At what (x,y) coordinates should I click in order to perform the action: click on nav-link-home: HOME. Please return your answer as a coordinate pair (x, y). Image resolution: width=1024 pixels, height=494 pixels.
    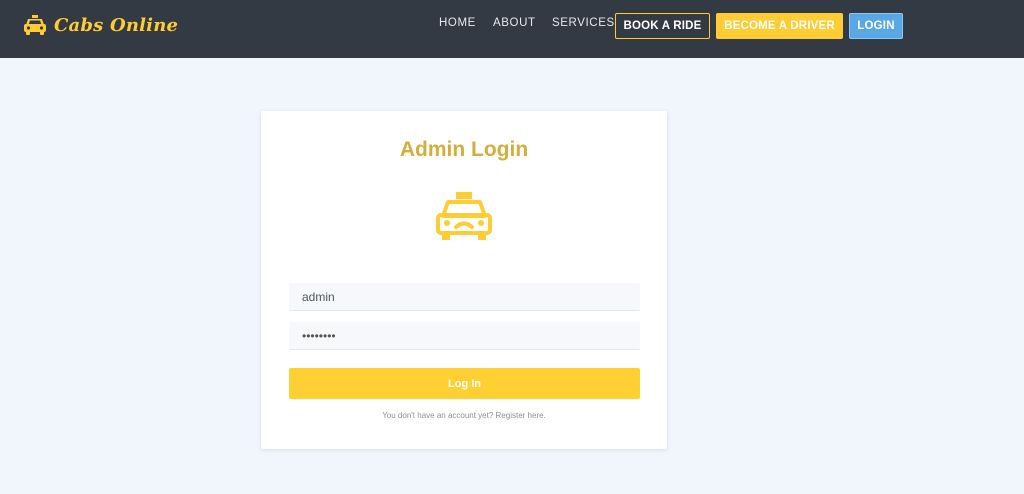
    Looking at the image, I should click on (457, 23).